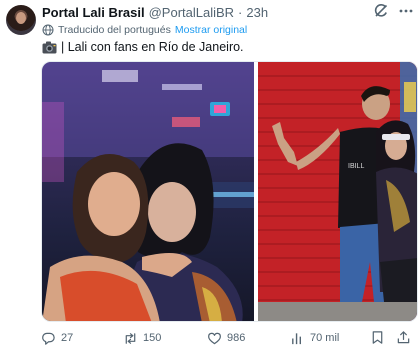  I want to click on camera-icon, so click(49, 47).